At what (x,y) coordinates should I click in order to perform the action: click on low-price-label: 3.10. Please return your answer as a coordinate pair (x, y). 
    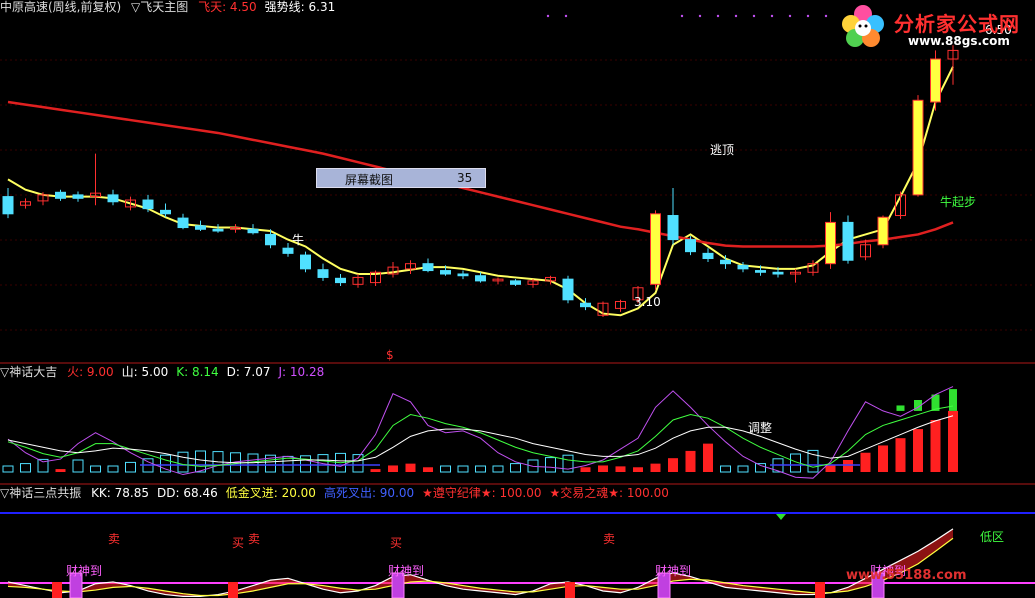
    Looking at the image, I should click on (647, 302).